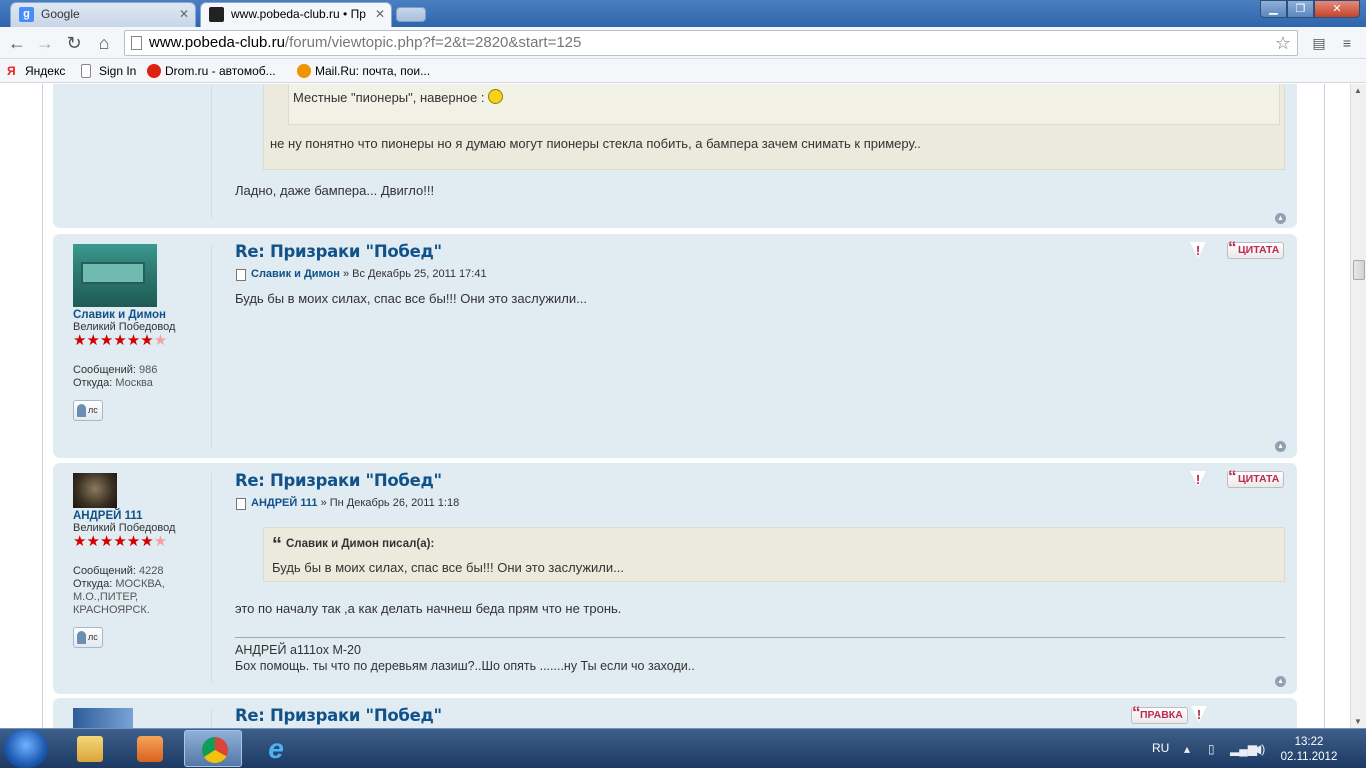 The width and height of the screenshot is (1366, 769). Describe the element at coordinates (1337, 9) in the screenshot. I see `close-window-button: ✕` at that location.